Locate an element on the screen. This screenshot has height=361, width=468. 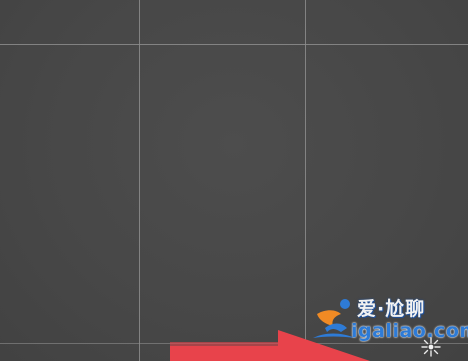
grid-line-horizontal is located at coordinates (234, 44).